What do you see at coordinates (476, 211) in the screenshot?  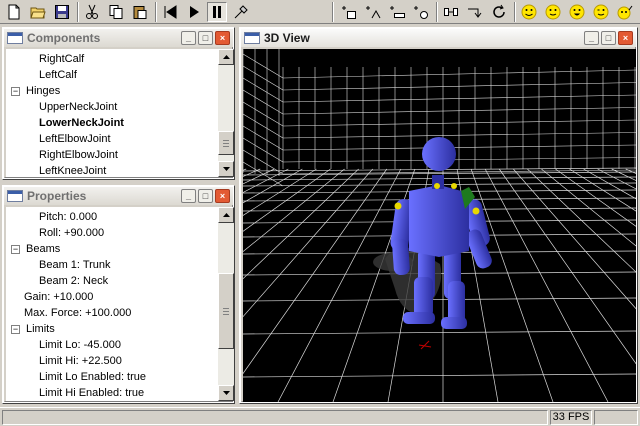 I see `robot-shoulder-joint` at bounding box center [476, 211].